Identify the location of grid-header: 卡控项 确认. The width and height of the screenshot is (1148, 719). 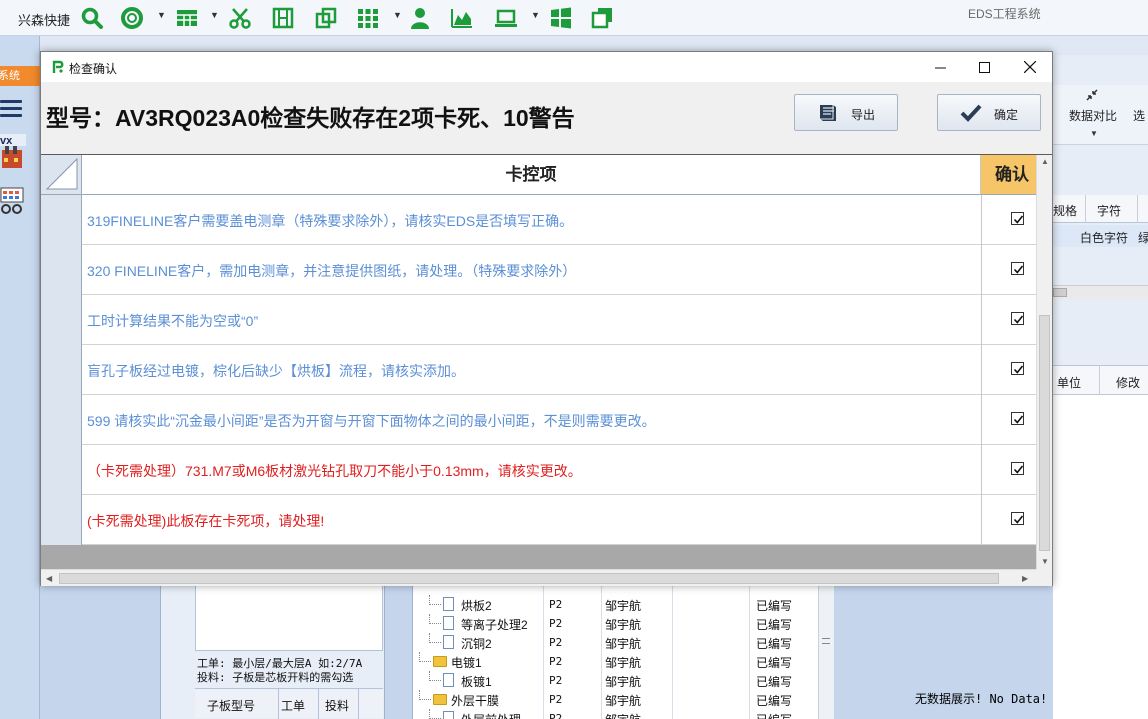
(538, 175).